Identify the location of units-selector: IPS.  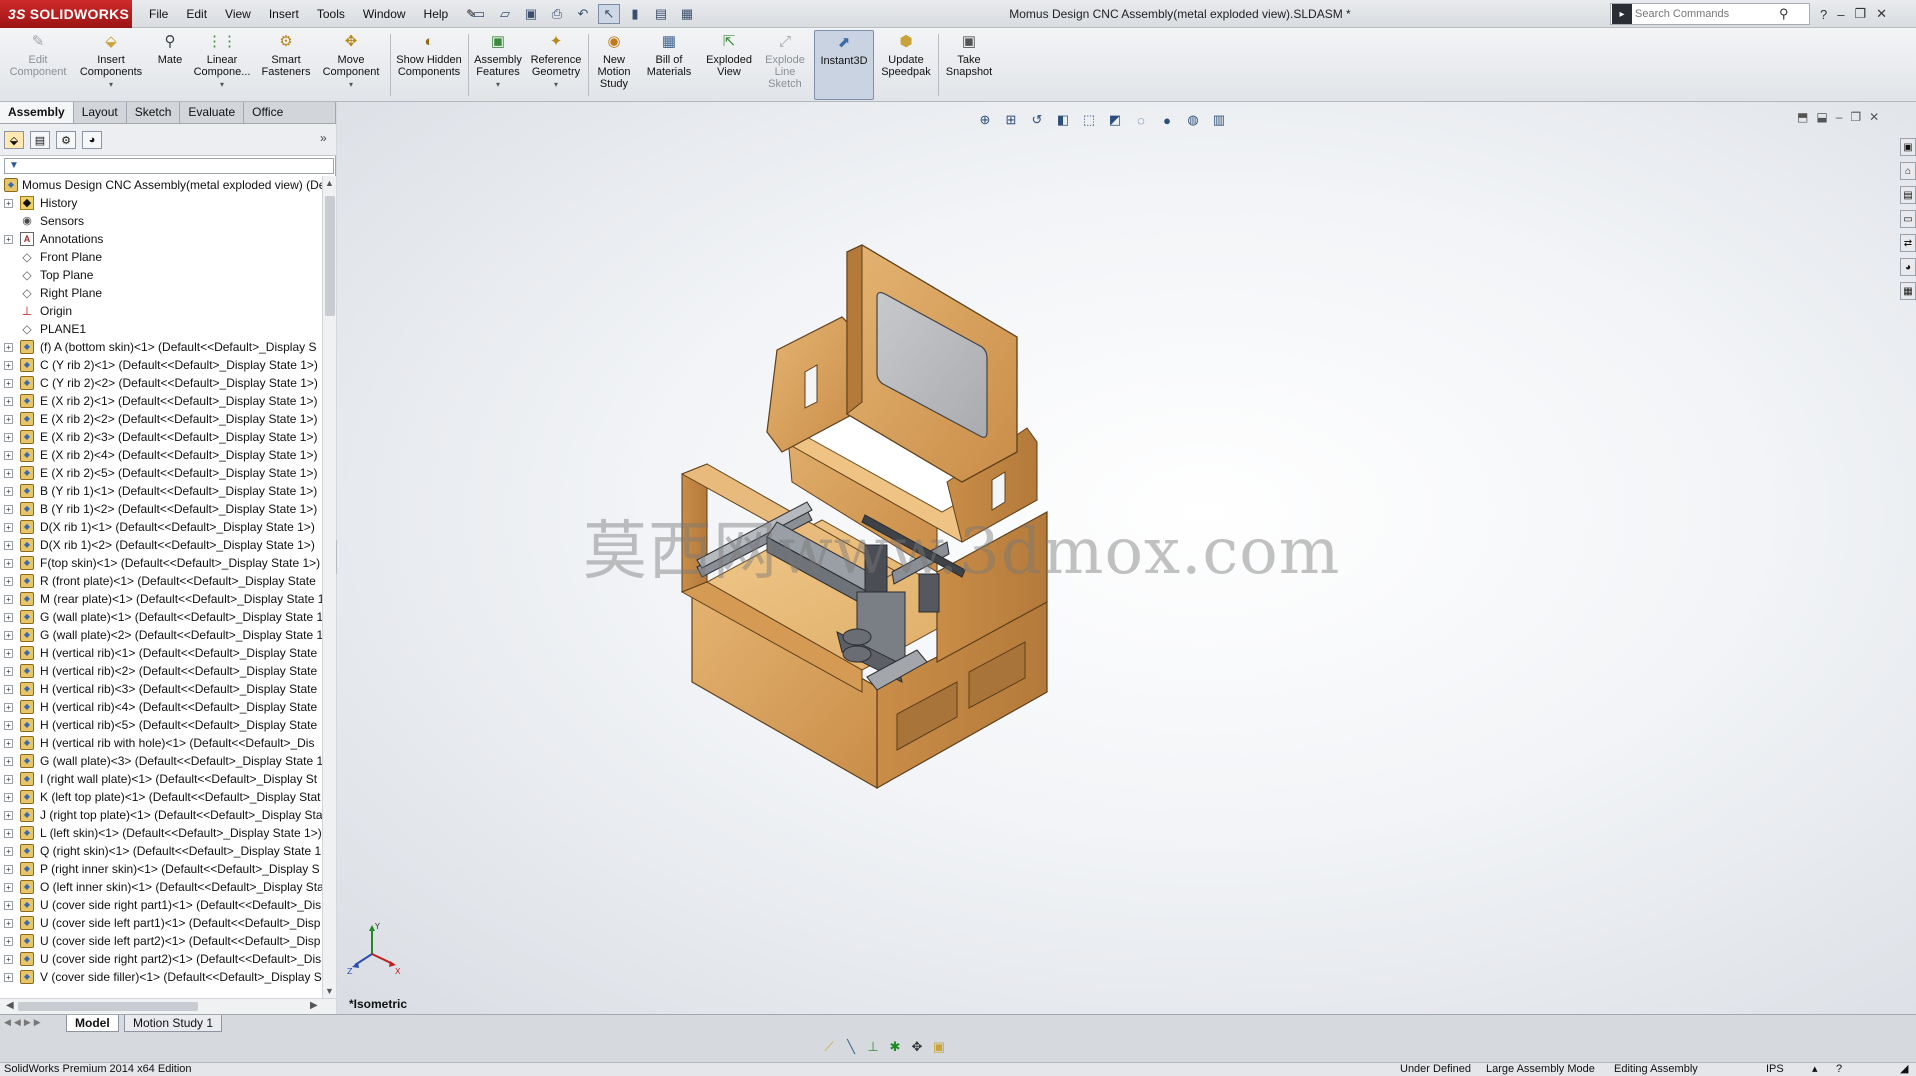
(1775, 1069).